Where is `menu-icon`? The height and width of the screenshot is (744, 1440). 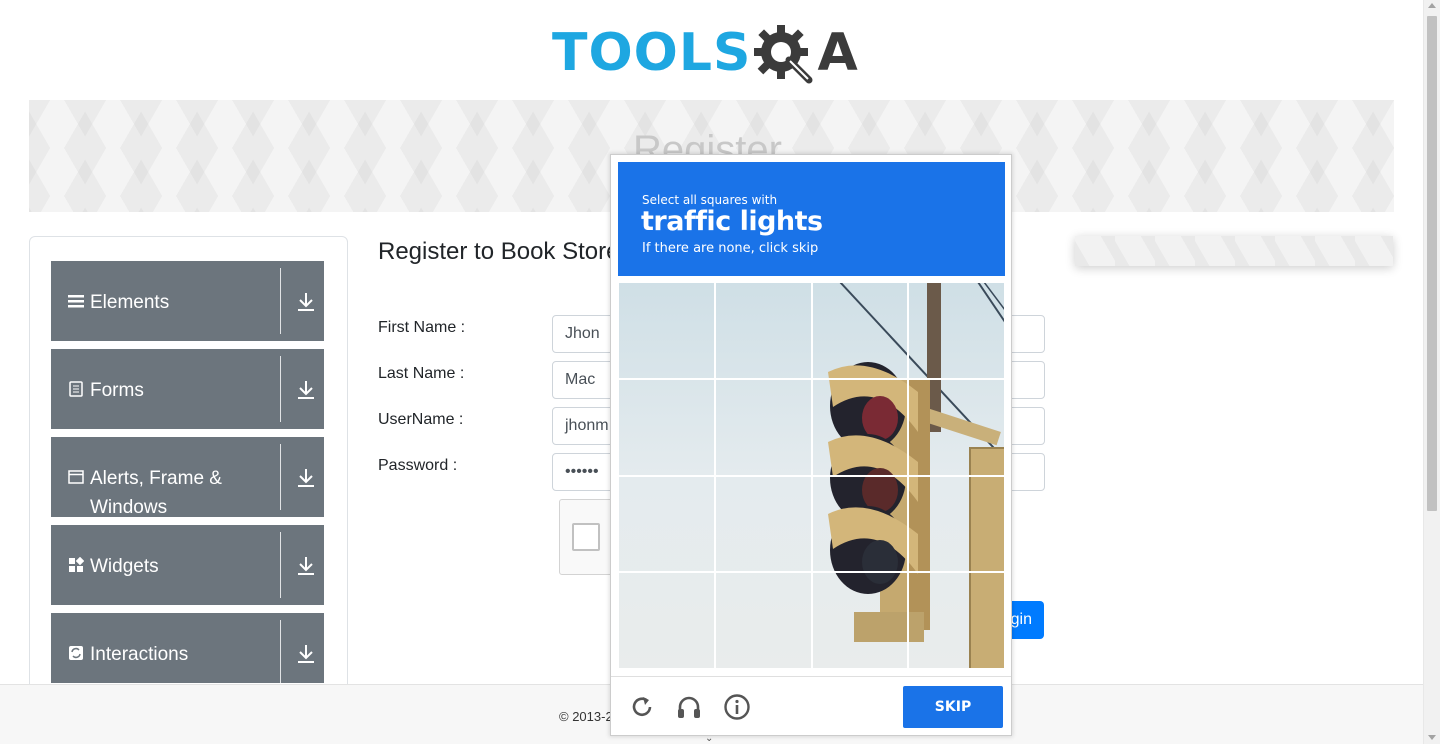 menu-icon is located at coordinates (76, 301).